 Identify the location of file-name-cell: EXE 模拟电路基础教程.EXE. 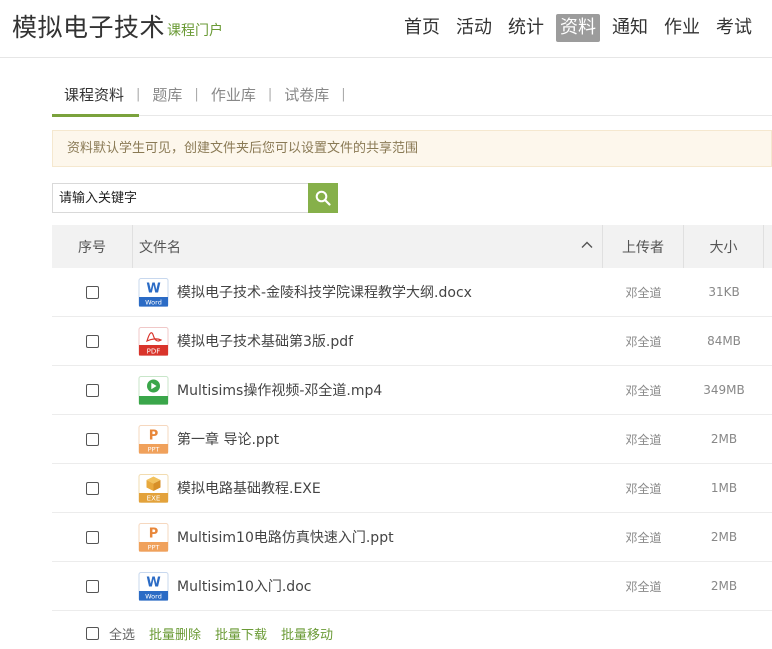
(368, 488).